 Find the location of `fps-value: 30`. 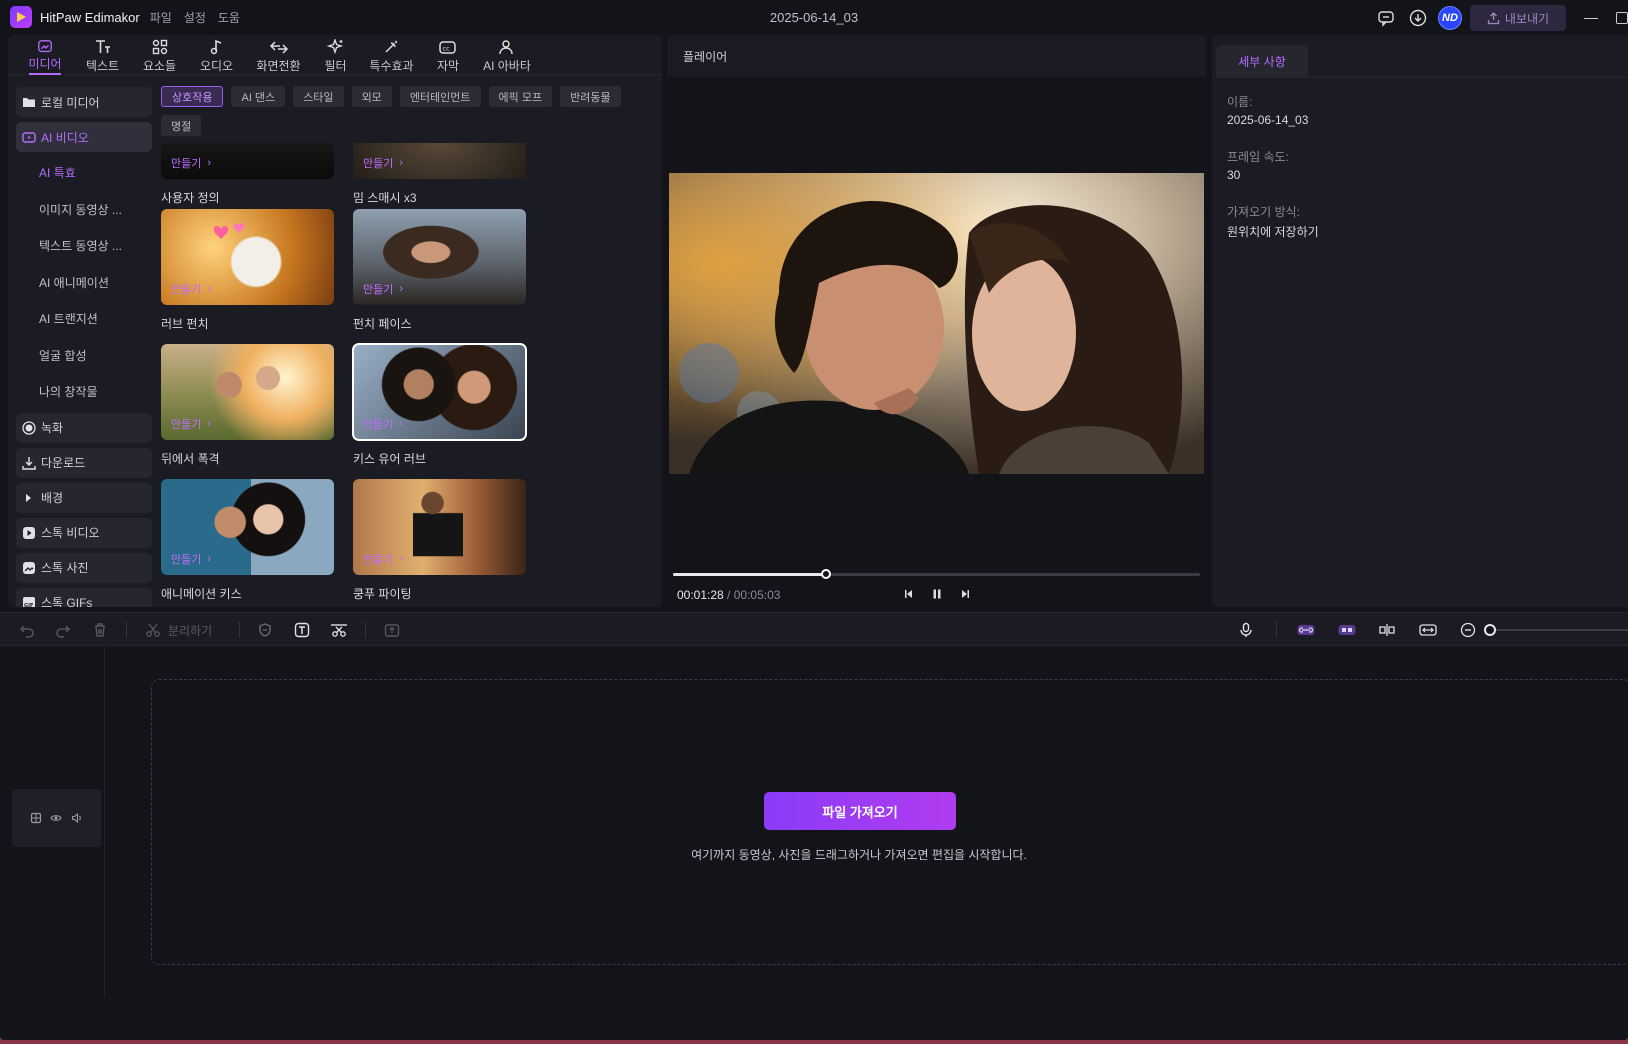

fps-value: 30 is located at coordinates (1234, 175).